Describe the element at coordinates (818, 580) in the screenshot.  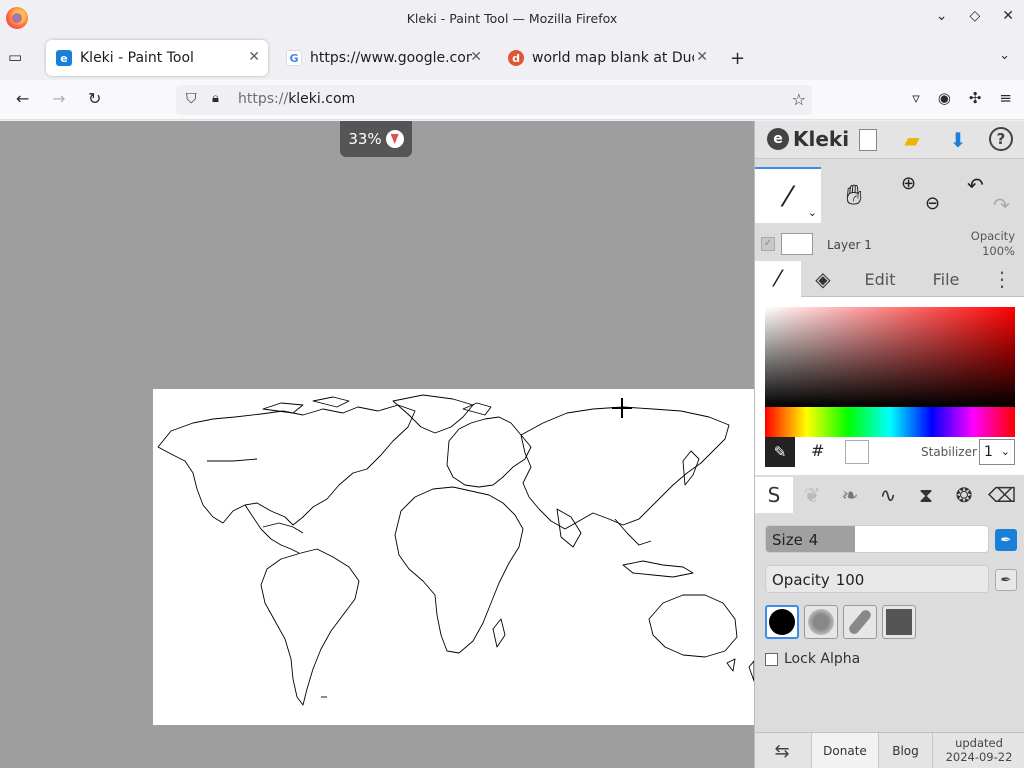
I see `opacity-label: Opacity 100` at that location.